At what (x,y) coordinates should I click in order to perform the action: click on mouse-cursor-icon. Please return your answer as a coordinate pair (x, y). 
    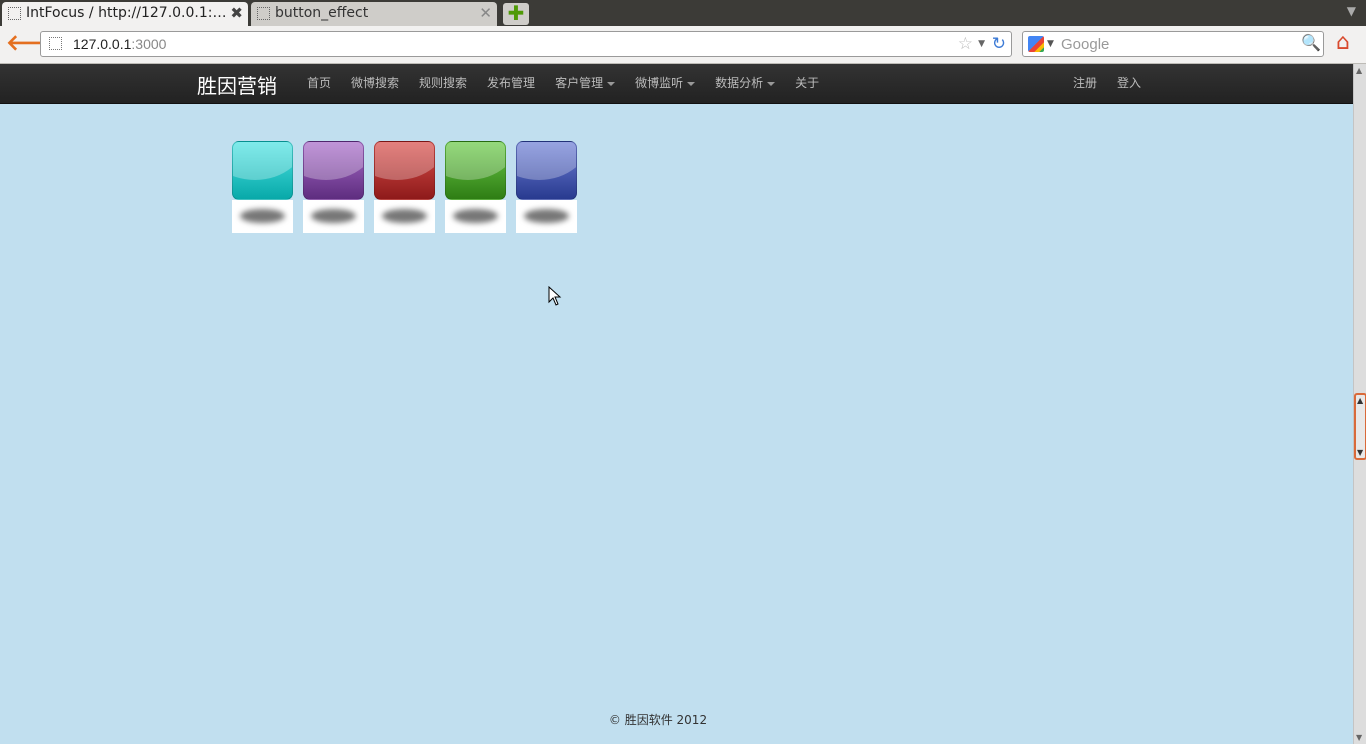
    Looking at the image, I should click on (555, 296).